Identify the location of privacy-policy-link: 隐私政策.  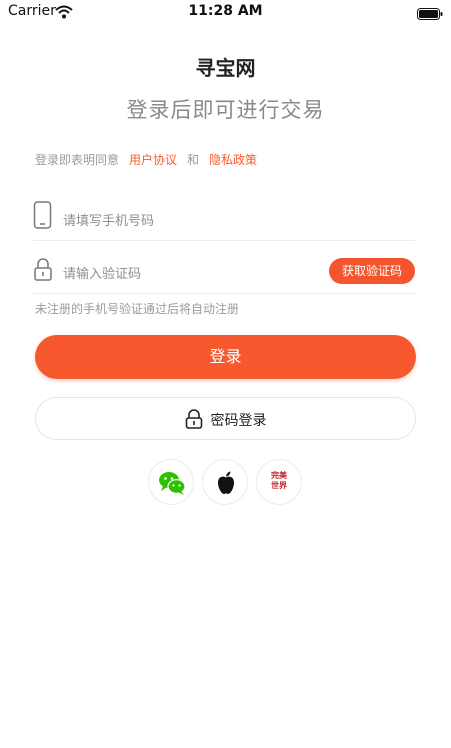
(233, 160).